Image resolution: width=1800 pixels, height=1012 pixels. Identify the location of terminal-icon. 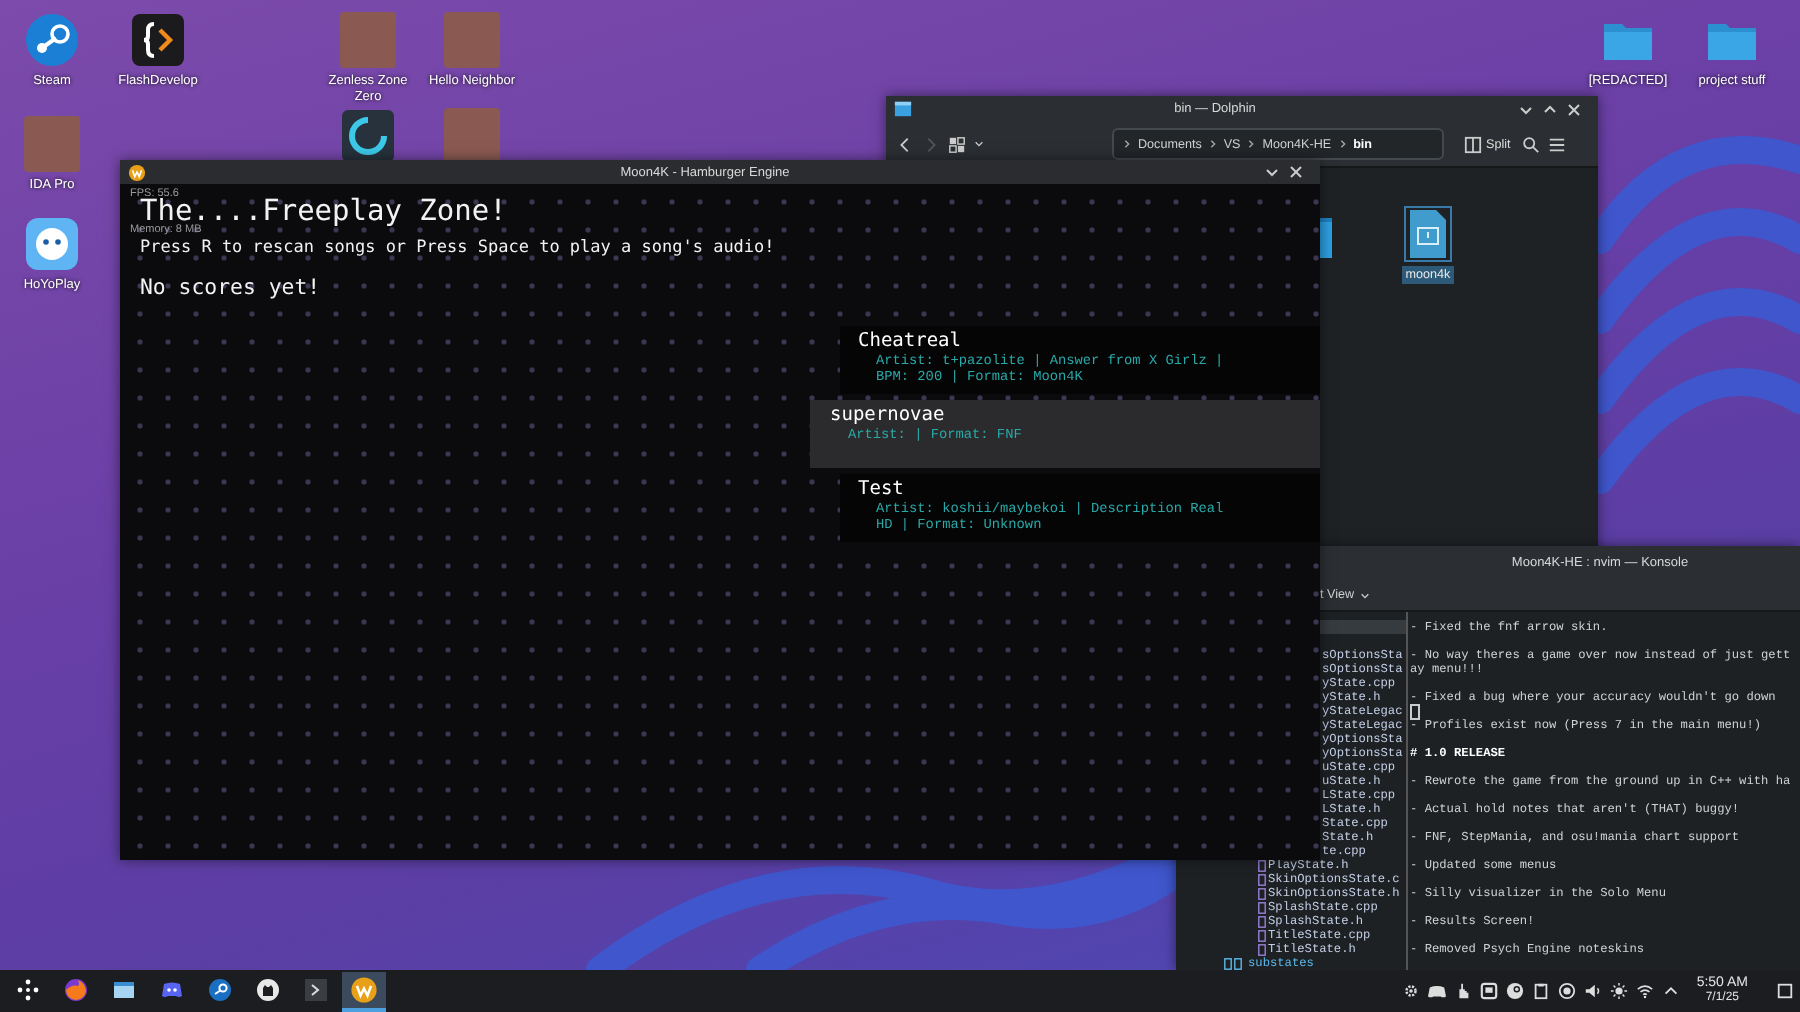
(316, 989).